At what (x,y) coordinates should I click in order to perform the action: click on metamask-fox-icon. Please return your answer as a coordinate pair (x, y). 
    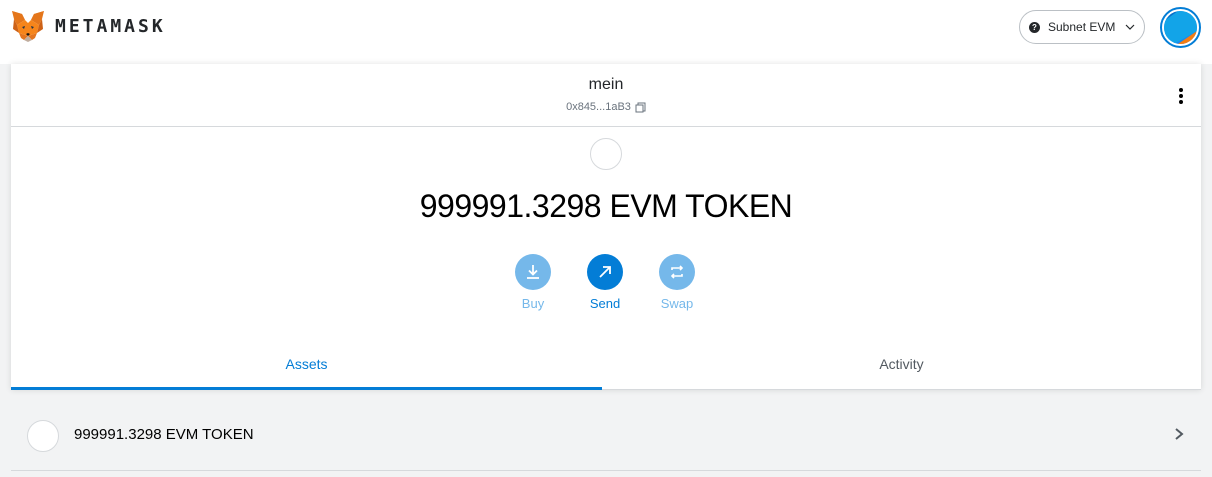
    Looking at the image, I should click on (28, 26).